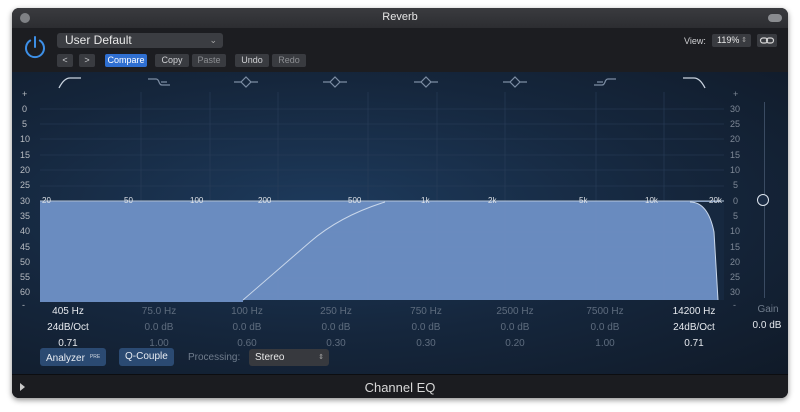 This screenshot has width=800, height=412. What do you see at coordinates (247, 312) in the screenshot?
I see `band-frequency: 100 Hz` at bounding box center [247, 312].